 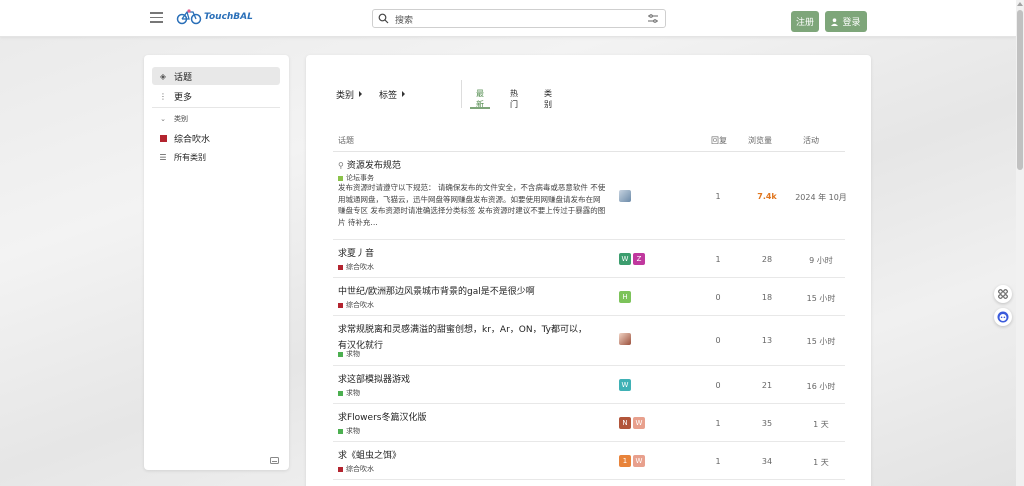 I want to click on column-header-views: 浏览量, so click(x=760, y=140).